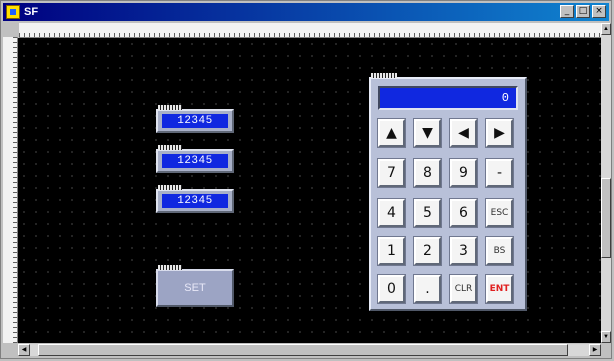  What do you see at coordinates (463, 173) in the screenshot?
I see `key-9: 9` at bounding box center [463, 173].